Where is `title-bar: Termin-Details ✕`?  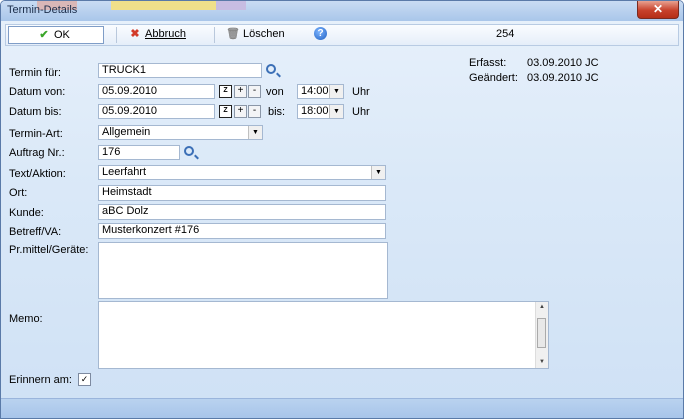 title-bar: Termin-Details ✕ is located at coordinates (342, 11).